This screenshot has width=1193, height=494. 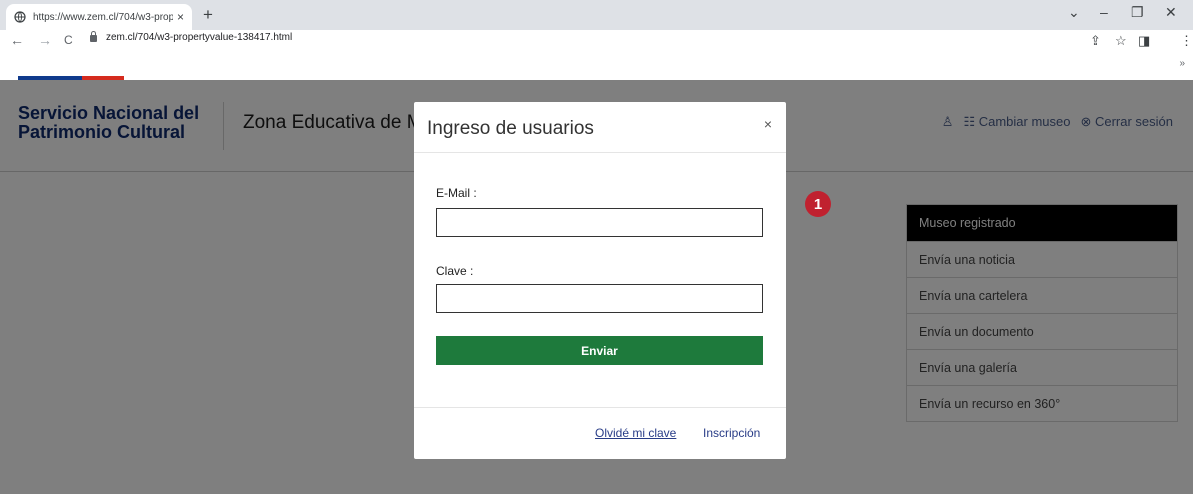 What do you see at coordinates (208, 15) in the screenshot?
I see `new-tab-button: +` at bounding box center [208, 15].